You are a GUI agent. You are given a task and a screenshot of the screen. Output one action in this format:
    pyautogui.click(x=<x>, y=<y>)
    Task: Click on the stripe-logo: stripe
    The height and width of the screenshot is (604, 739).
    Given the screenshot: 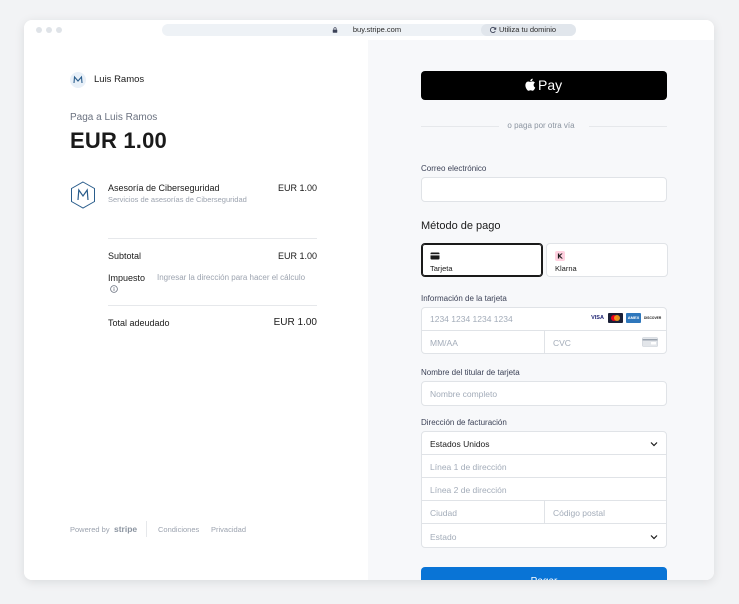 What is the action you would take?
    pyautogui.click(x=125, y=529)
    